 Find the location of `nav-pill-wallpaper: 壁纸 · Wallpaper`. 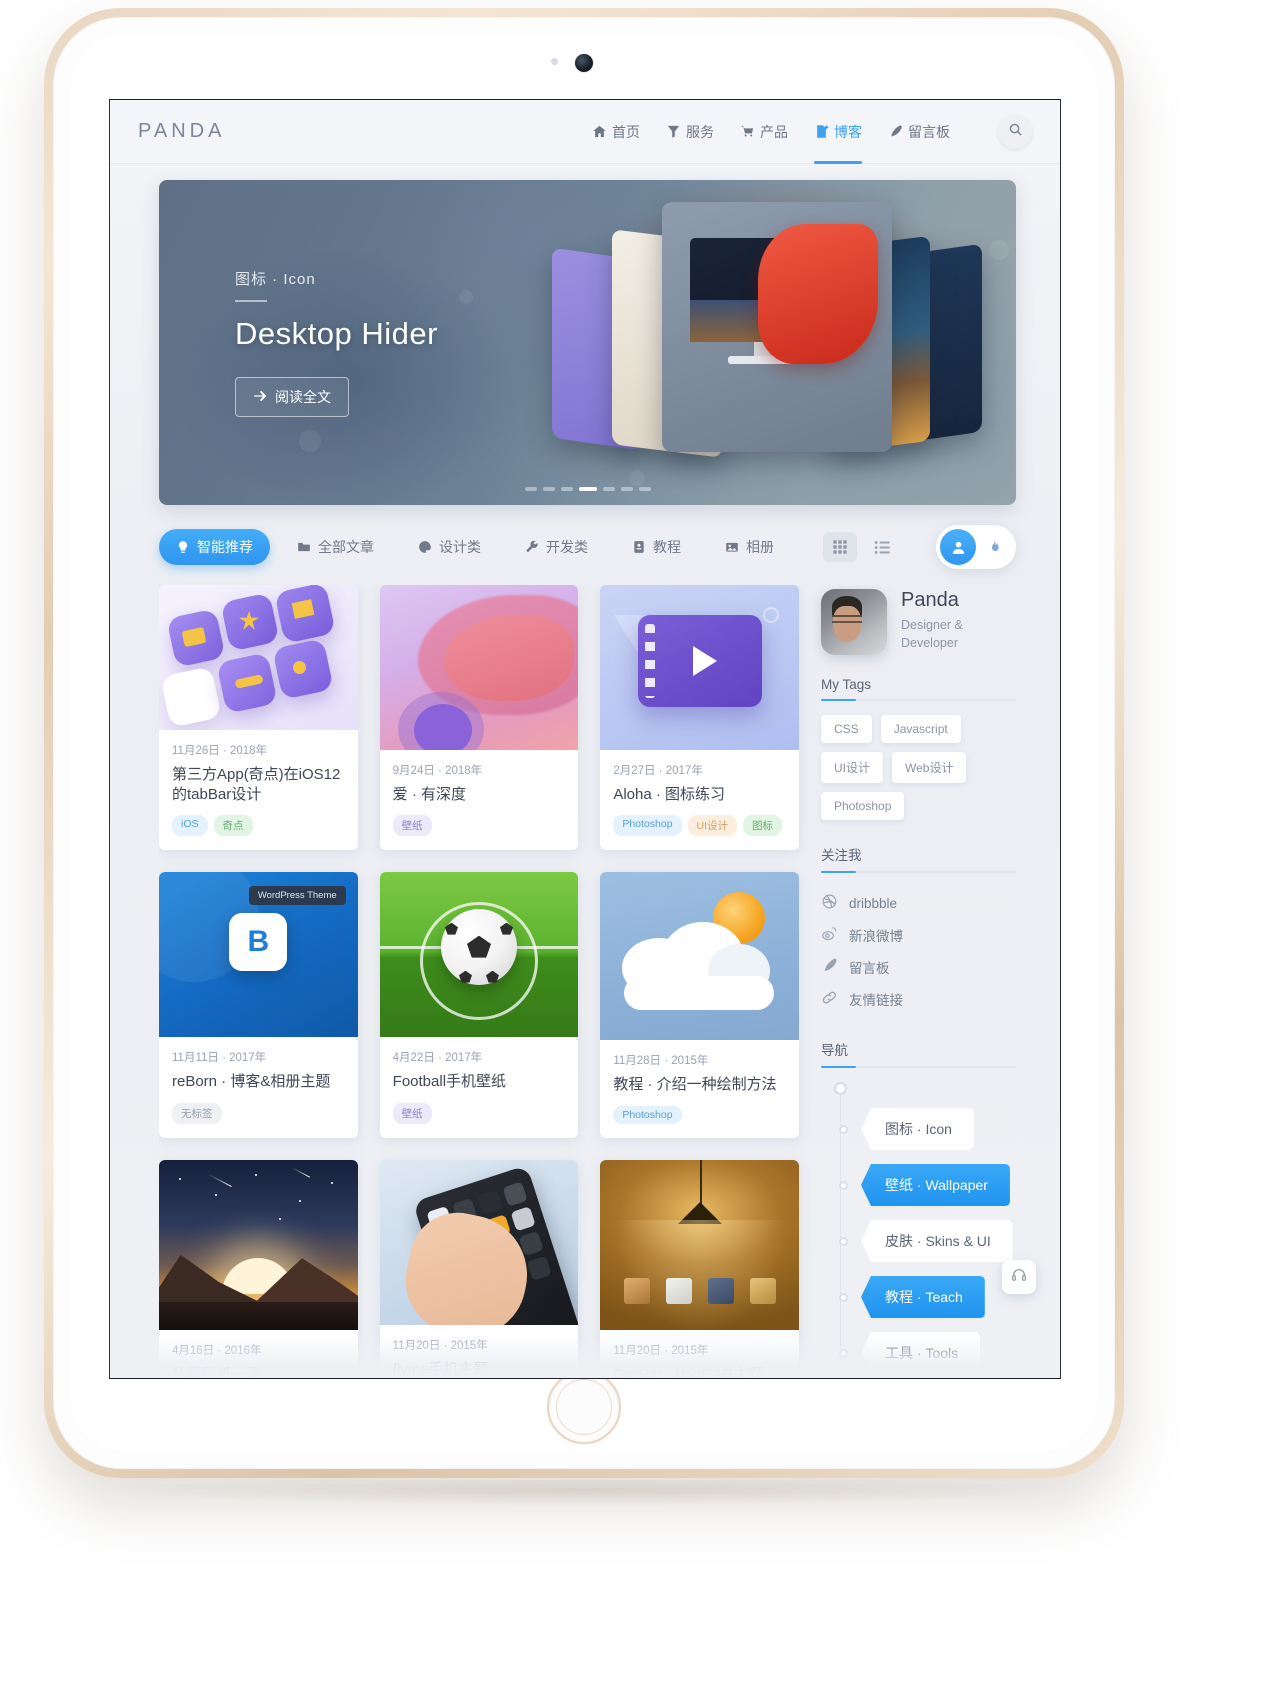

nav-pill-wallpaper: 壁纸 · Wallpaper is located at coordinates (935, 1185).